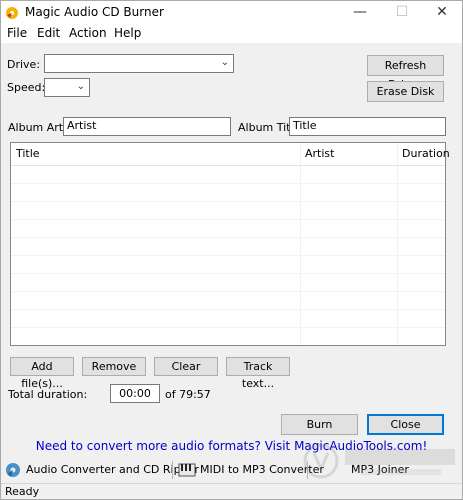 This screenshot has height=500, width=463. Describe the element at coordinates (101, 470) in the screenshot. I see `audio-converter-link: Audio Converter and CD Ripper` at that location.